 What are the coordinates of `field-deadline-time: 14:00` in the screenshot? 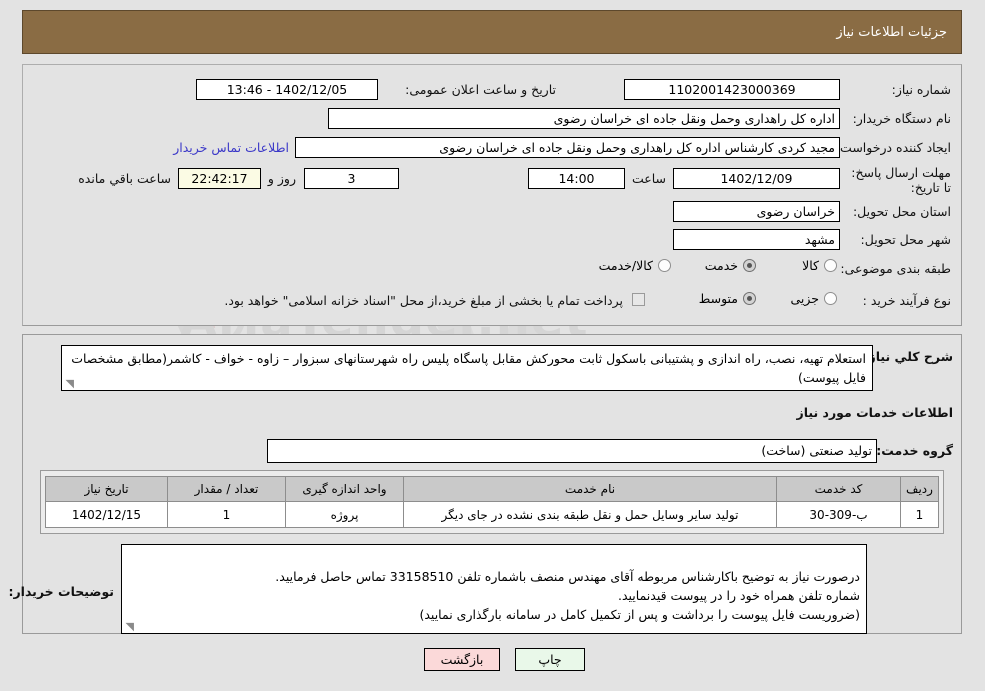 It's located at (576, 178).